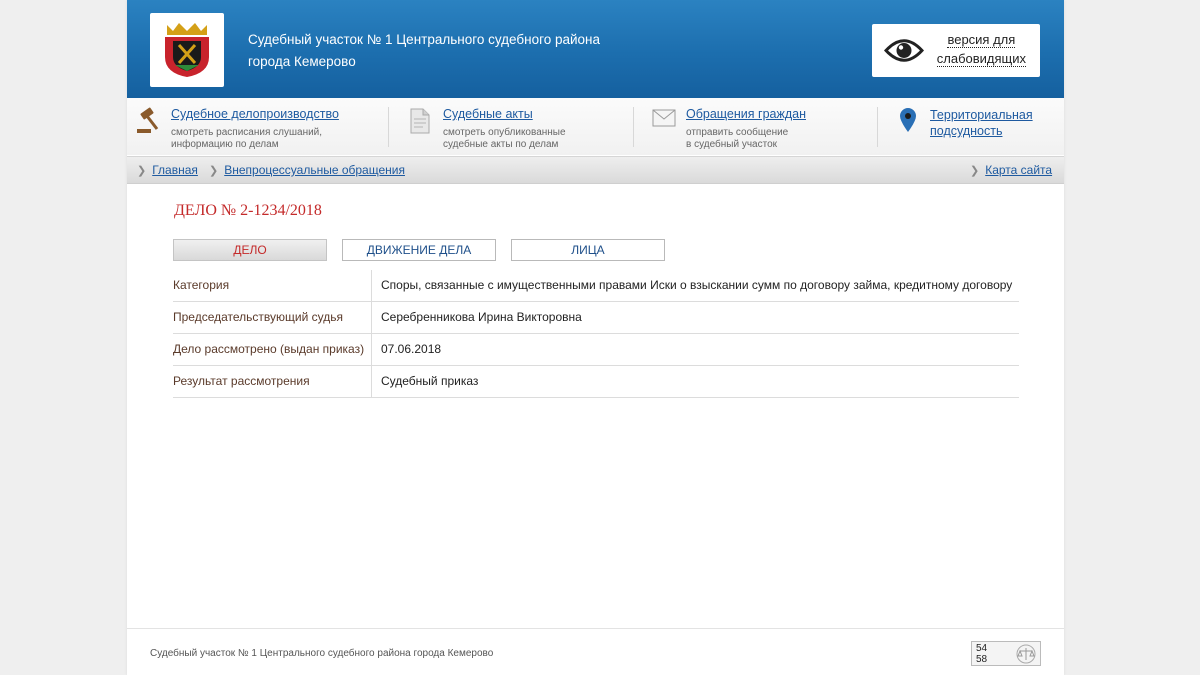 This screenshot has height=675, width=1200. I want to click on counter-bottom-value: 58, so click(982, 659).